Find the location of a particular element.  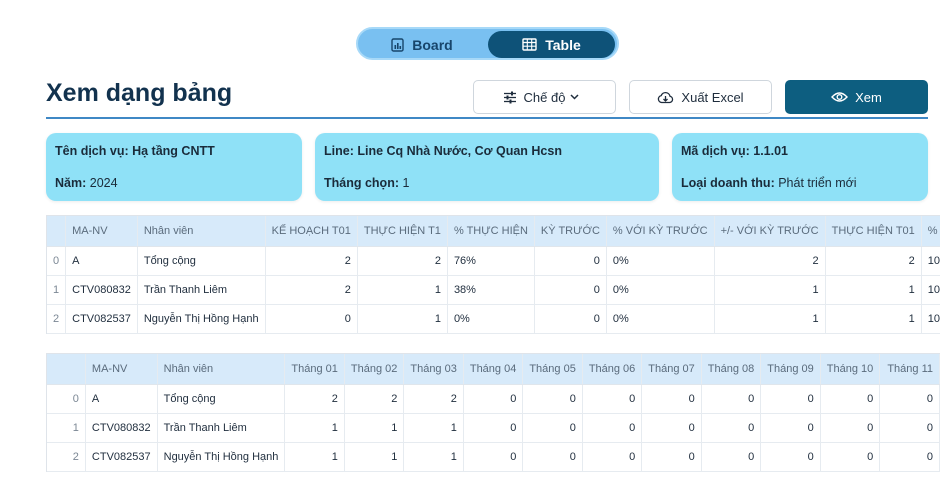

sliders-icon is located at coordinates (509, 97).